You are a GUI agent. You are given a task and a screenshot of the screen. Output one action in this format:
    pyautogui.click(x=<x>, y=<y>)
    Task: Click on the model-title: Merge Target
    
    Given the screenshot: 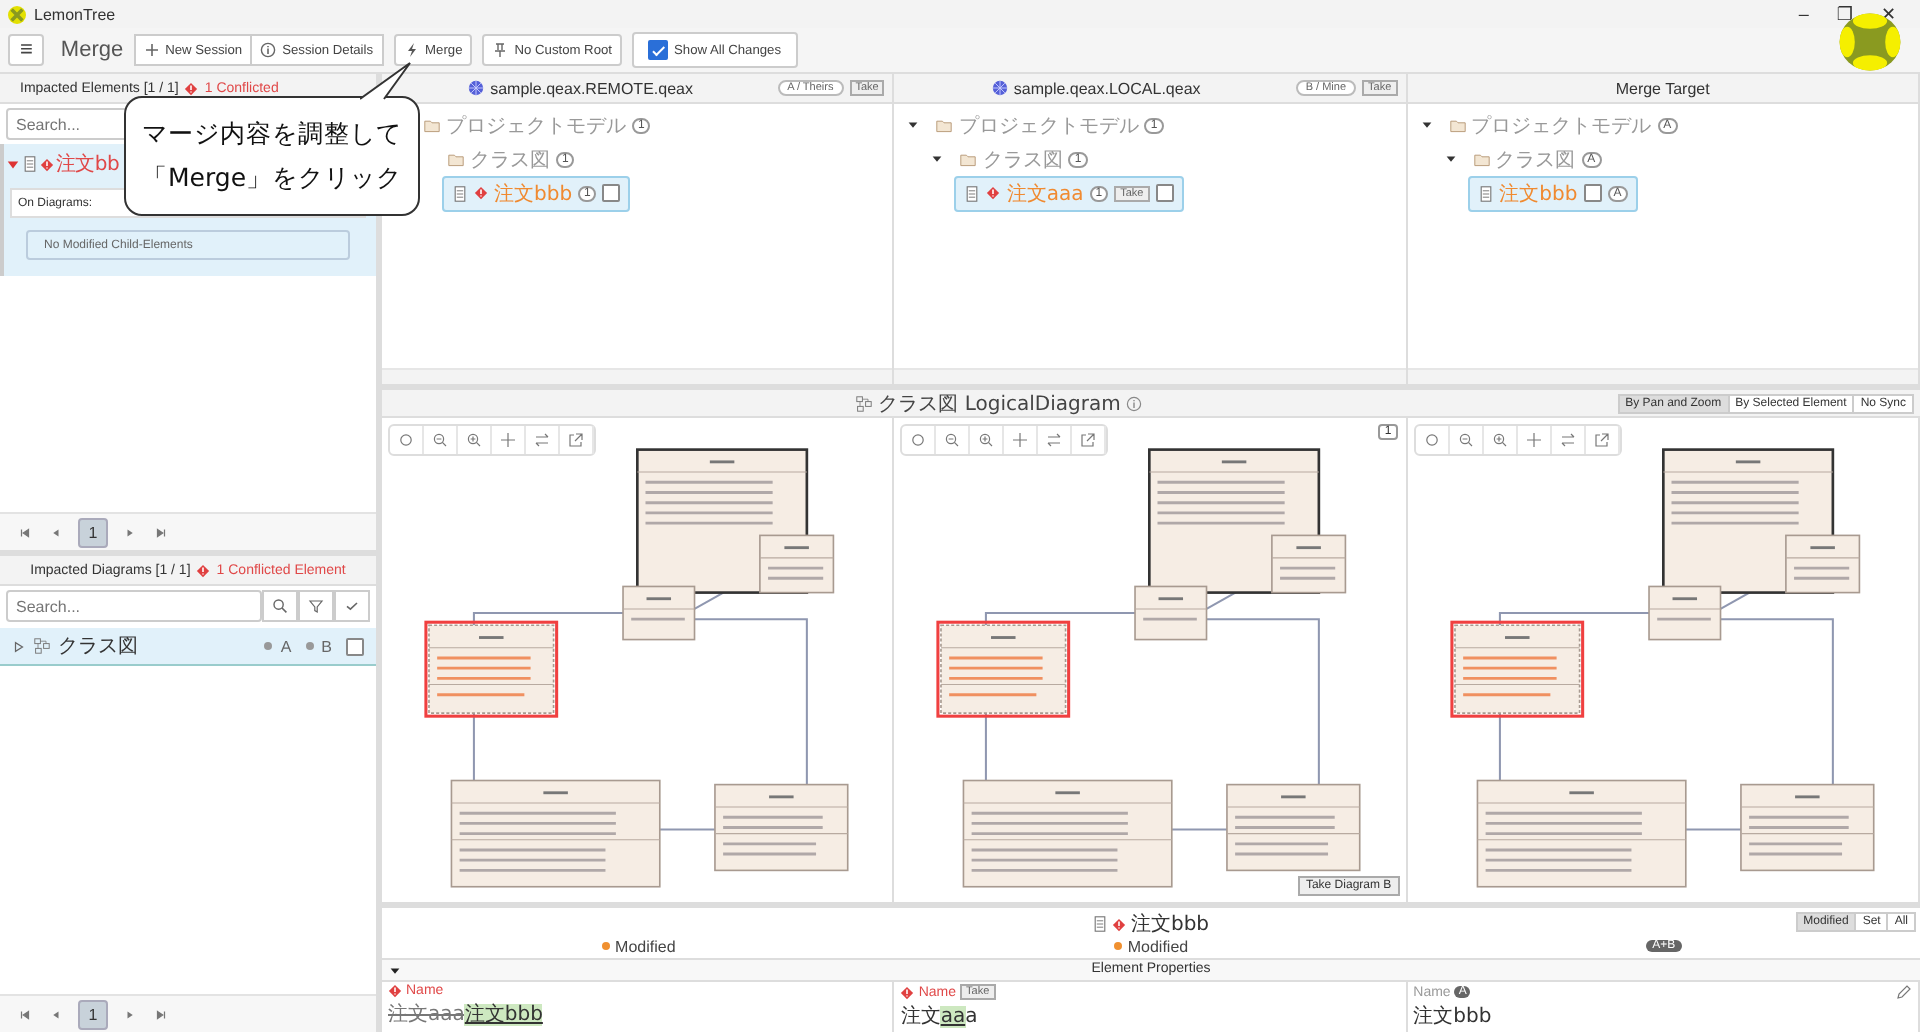 What is the action you would take?
    pyautogui.click(x=1662, y=88)
    